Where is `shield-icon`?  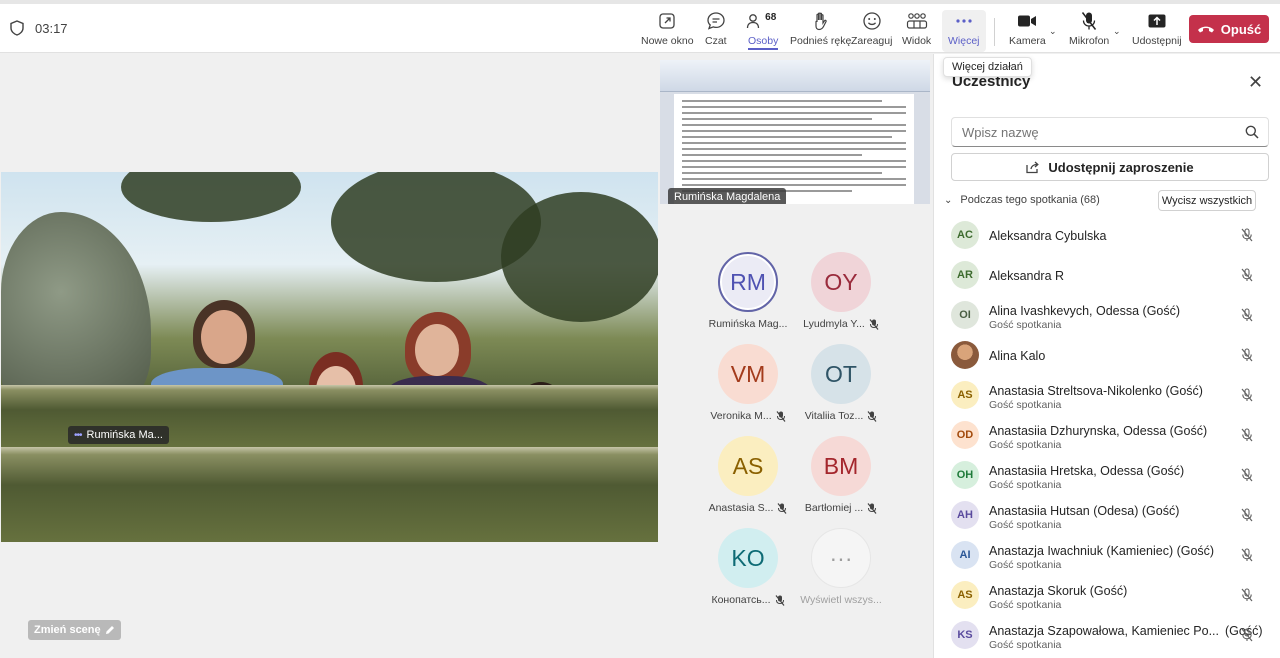 shield-icon is located at coordinates (17, 28).